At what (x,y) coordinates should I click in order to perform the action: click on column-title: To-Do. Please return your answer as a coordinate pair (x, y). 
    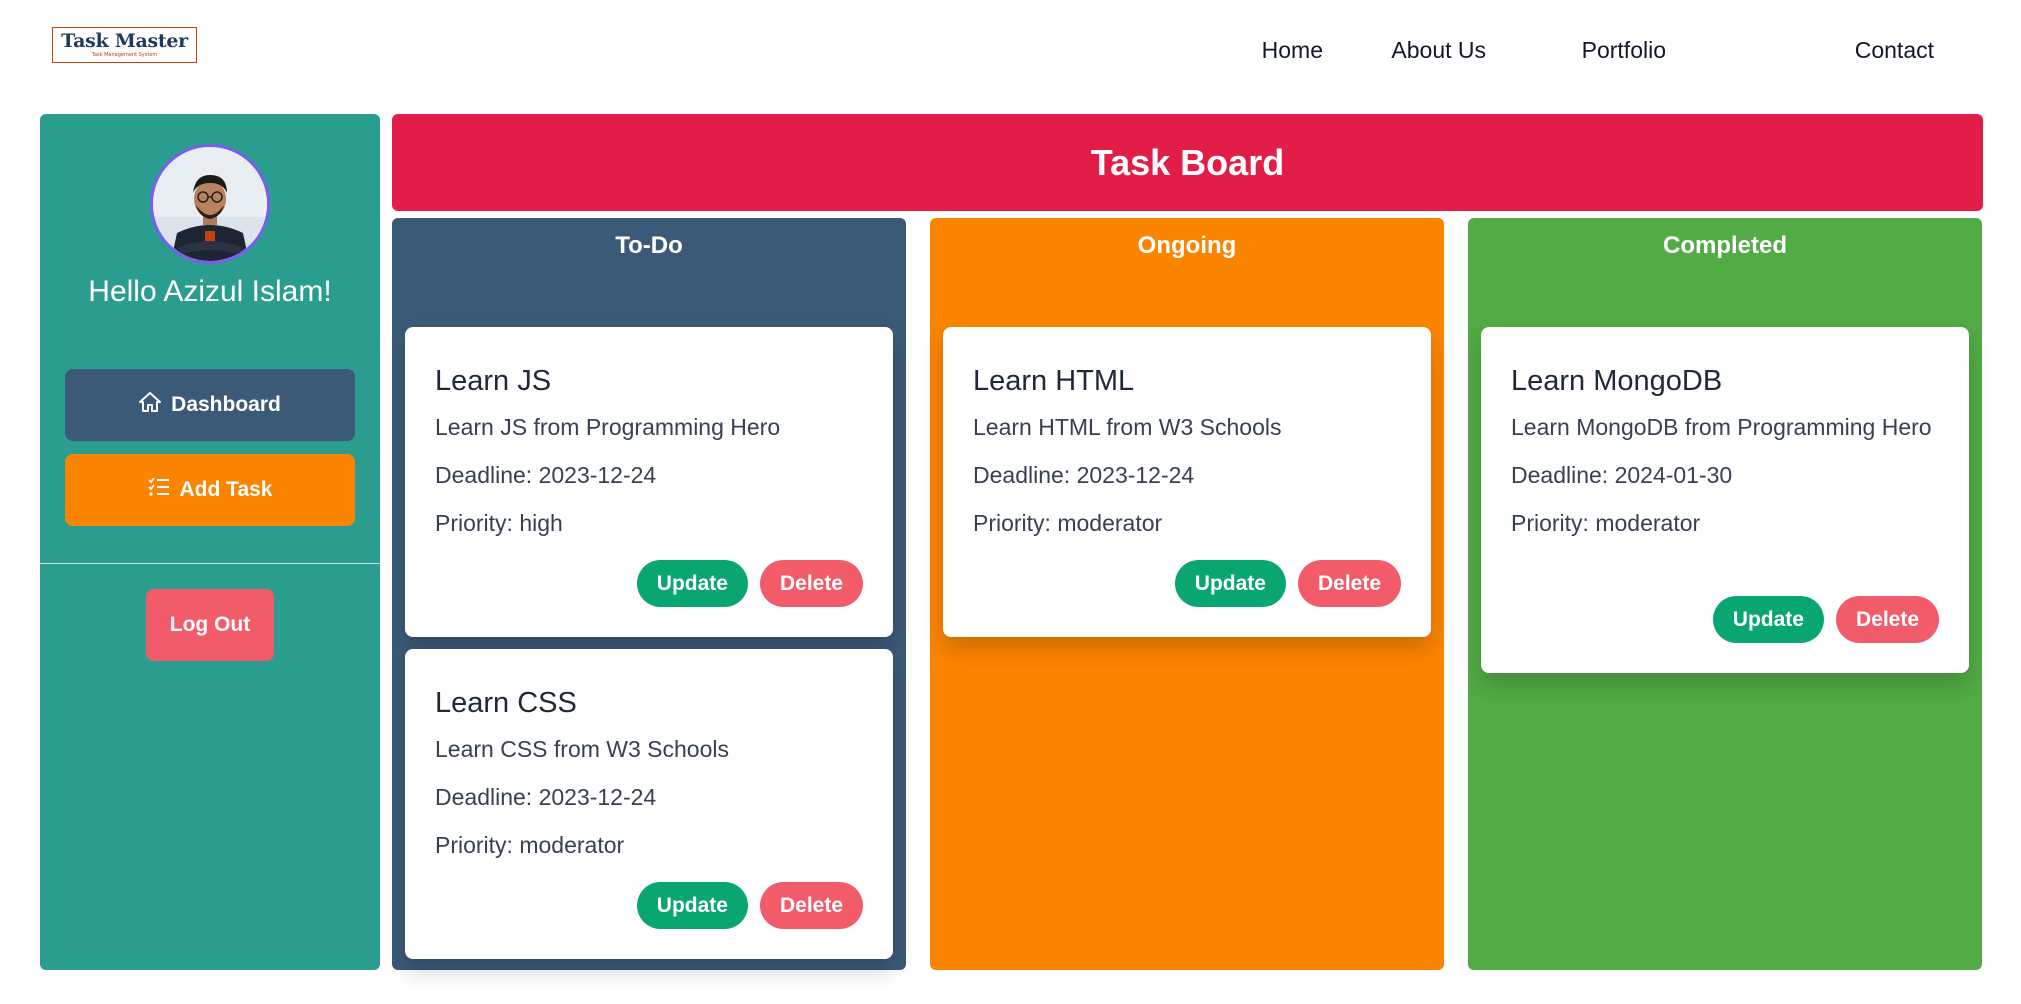
    Looking at the image, I should click on (649, 245).